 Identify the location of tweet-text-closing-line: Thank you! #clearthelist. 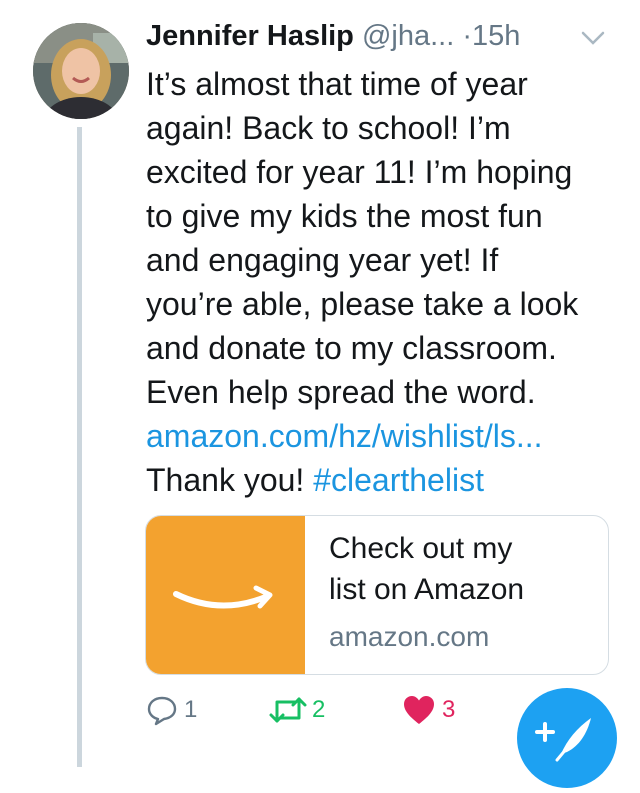
(386, 480).